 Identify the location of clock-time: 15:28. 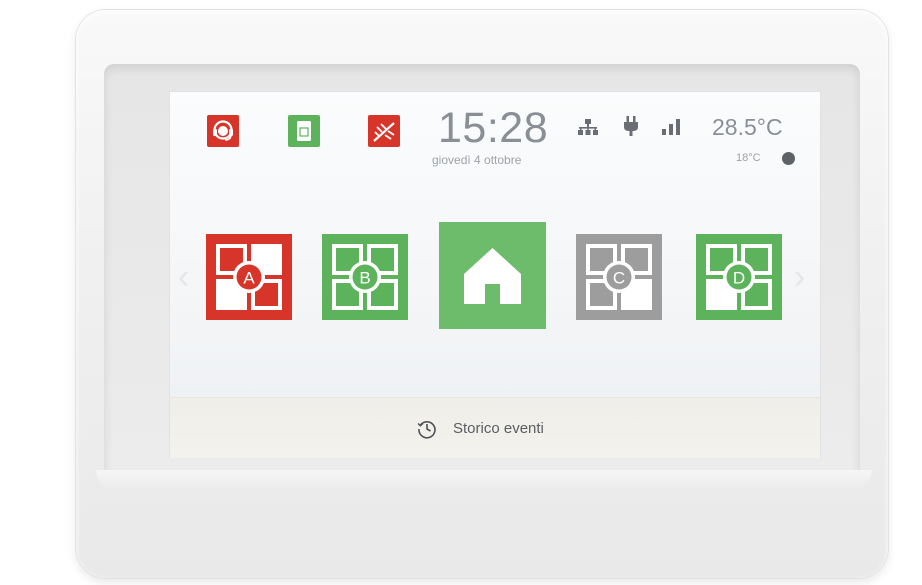
(493, 128).